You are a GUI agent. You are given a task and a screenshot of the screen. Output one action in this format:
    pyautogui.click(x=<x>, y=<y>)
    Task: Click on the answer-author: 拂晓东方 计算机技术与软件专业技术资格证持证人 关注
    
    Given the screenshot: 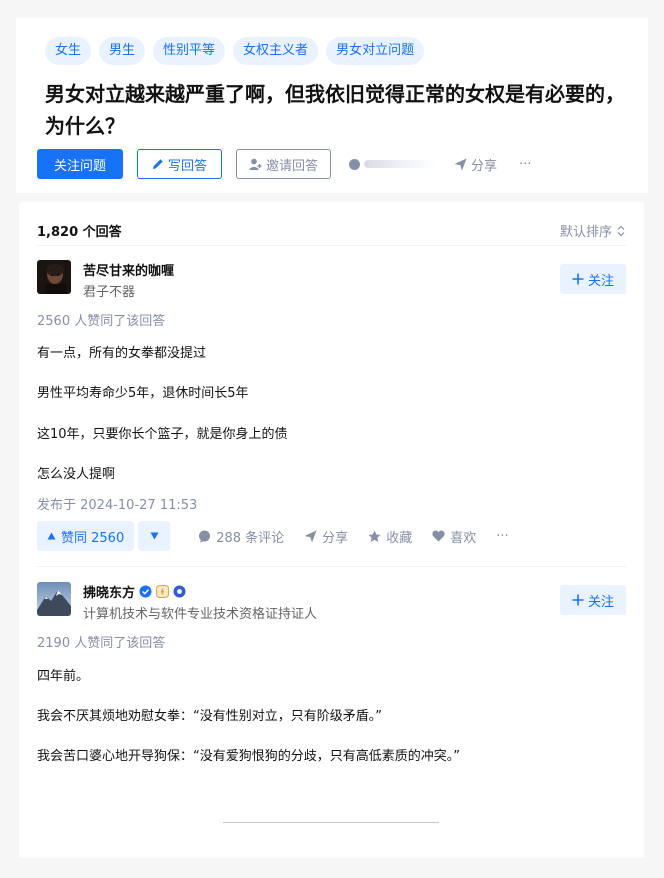 What is the action you would take?
    pyautogui.click(x=331, y=602)
    